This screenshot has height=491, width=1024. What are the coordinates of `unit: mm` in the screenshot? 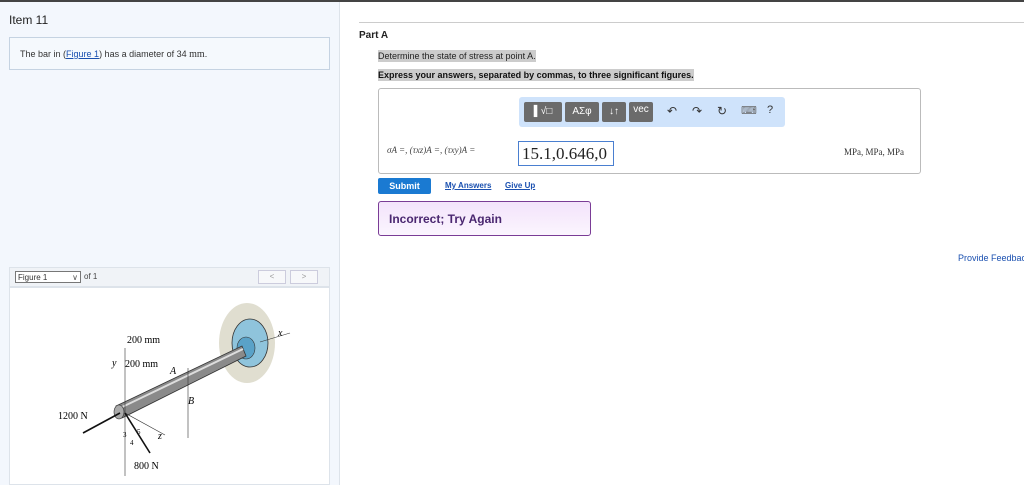 It's located at (197, 54).